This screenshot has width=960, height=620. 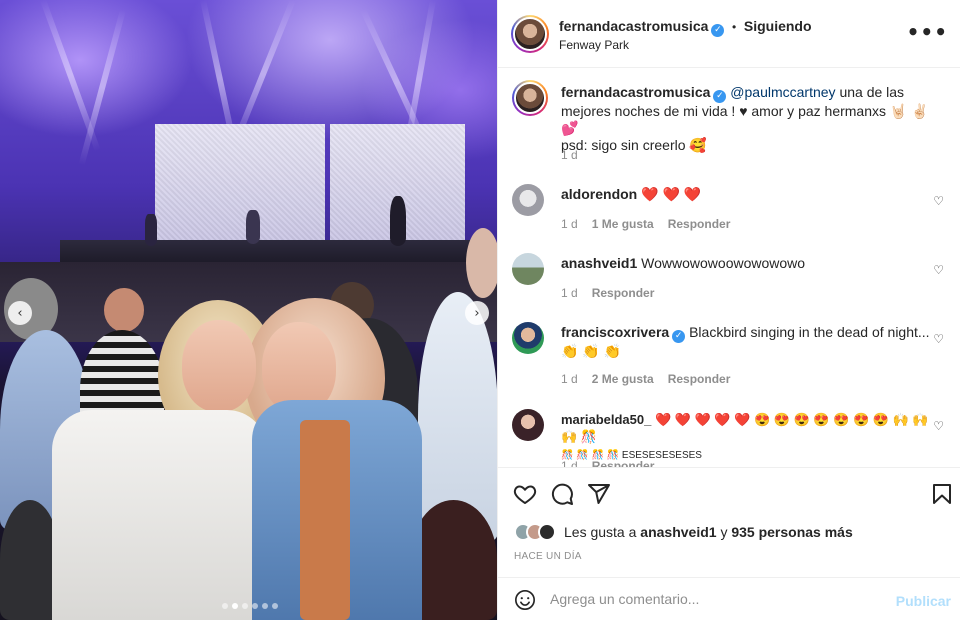 I want to click on caption-text-line2: psd: sigo sin creerlo 🥰, so click(x=634, y=145).